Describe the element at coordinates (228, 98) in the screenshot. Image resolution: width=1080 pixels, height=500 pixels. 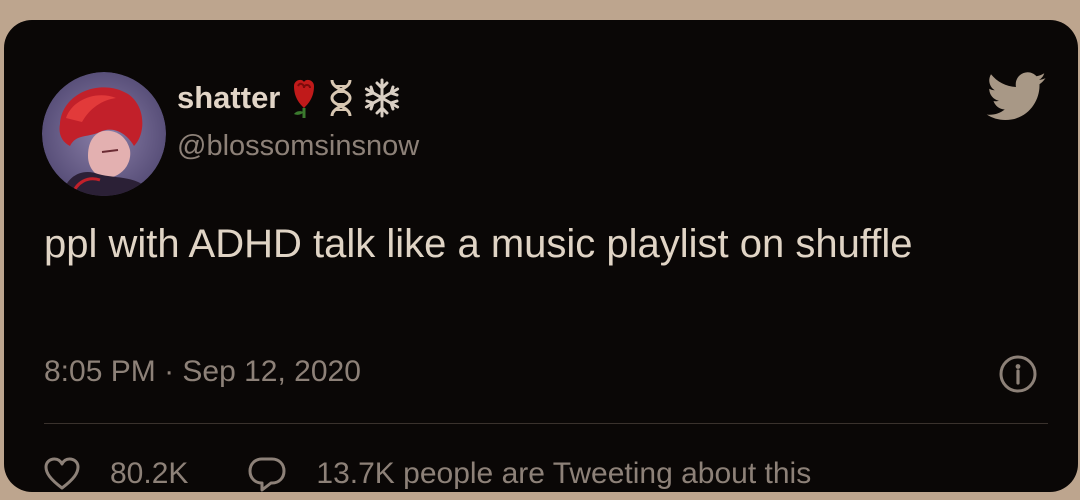
I see `display-name: shatter` at that location.